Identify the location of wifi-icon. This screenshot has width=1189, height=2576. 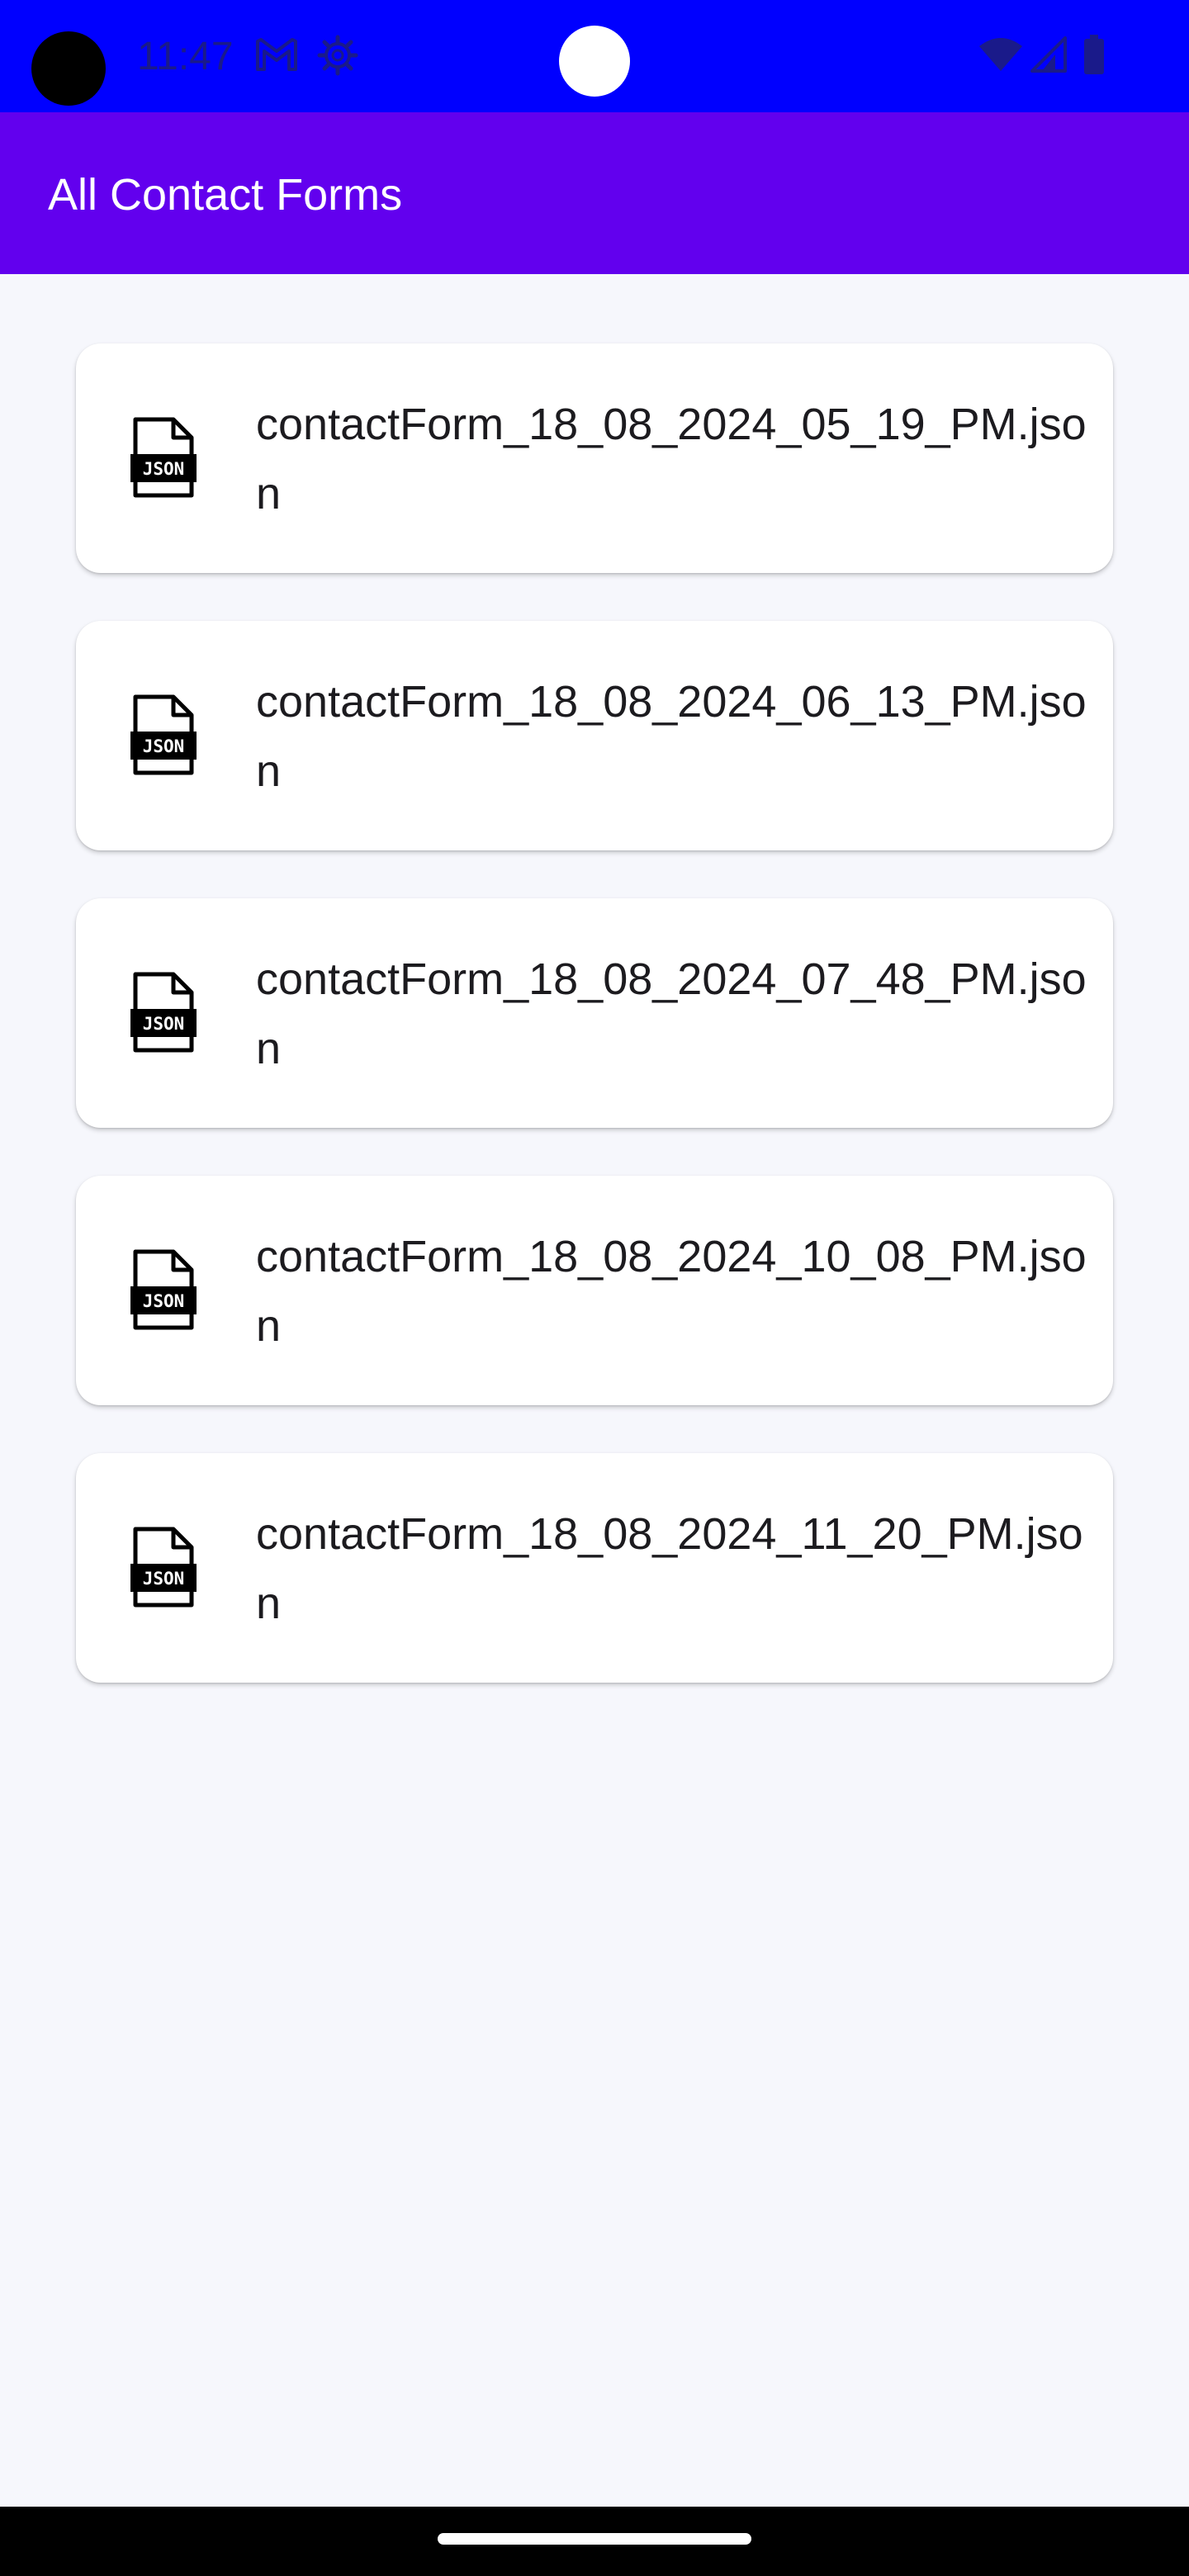
(1000, 54).